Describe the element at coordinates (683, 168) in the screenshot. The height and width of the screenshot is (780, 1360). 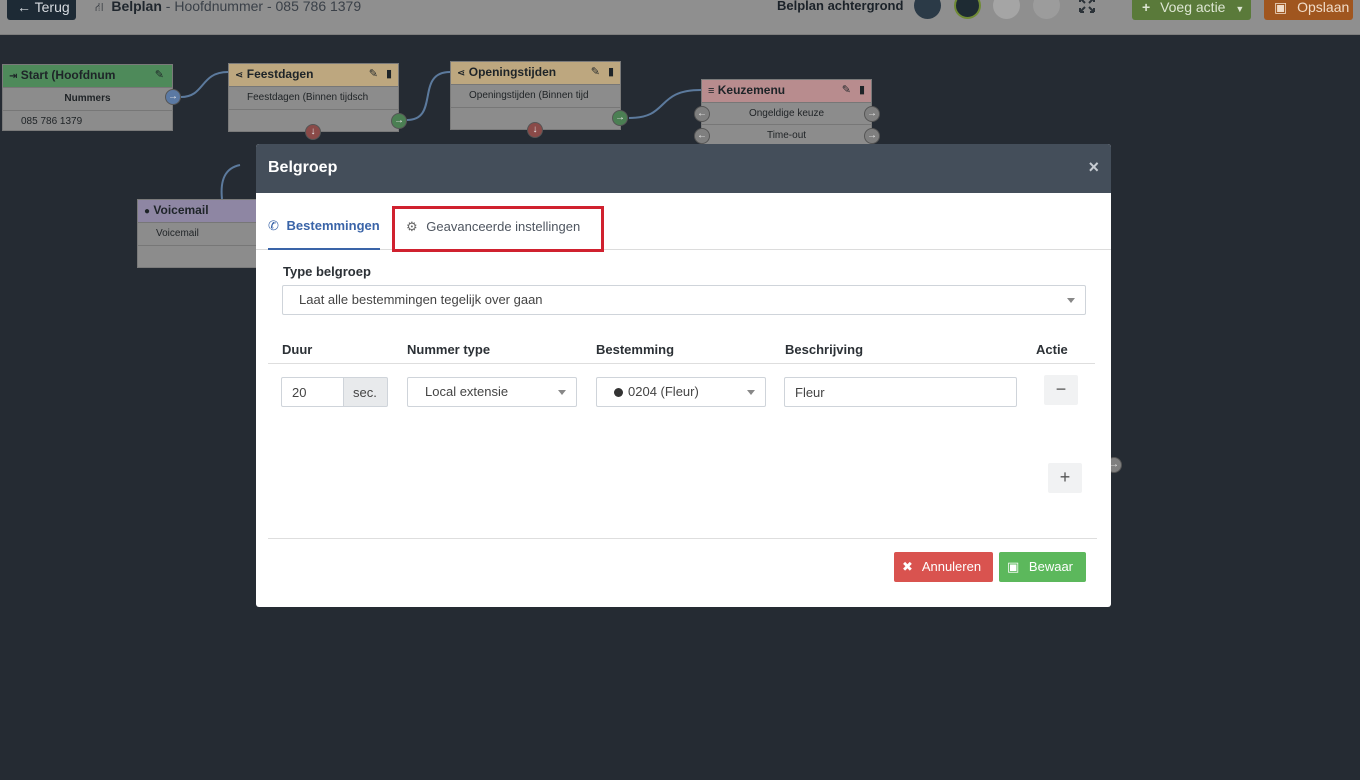
I see `modal-header: Belgroep ×` at that location.